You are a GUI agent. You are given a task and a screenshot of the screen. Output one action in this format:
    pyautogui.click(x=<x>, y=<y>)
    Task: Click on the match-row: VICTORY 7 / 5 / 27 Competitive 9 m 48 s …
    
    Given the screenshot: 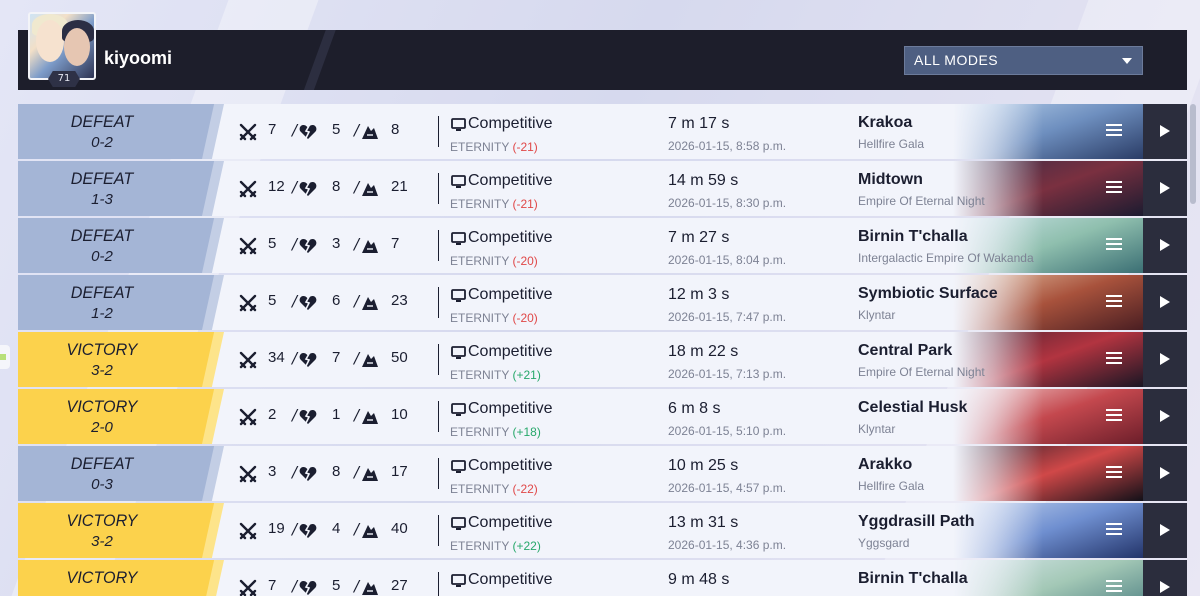 What is the action you would take?
    pyautogui.click(x=602, y=578)
    